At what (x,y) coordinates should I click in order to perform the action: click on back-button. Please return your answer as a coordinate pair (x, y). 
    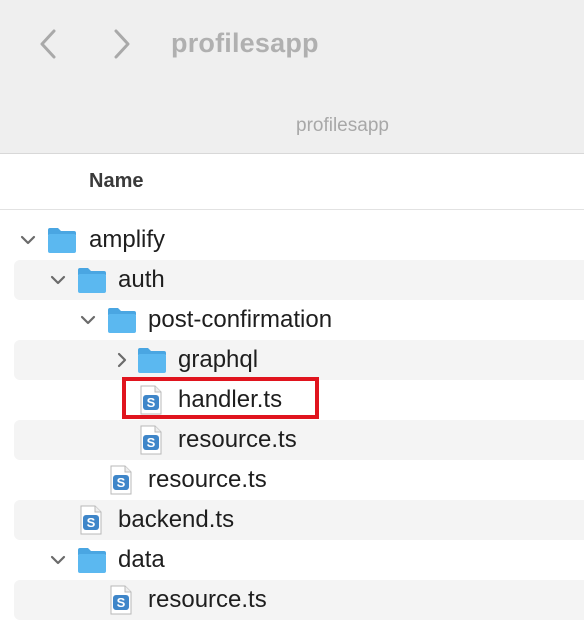
    Looking at the image, I should click on (48, 44).